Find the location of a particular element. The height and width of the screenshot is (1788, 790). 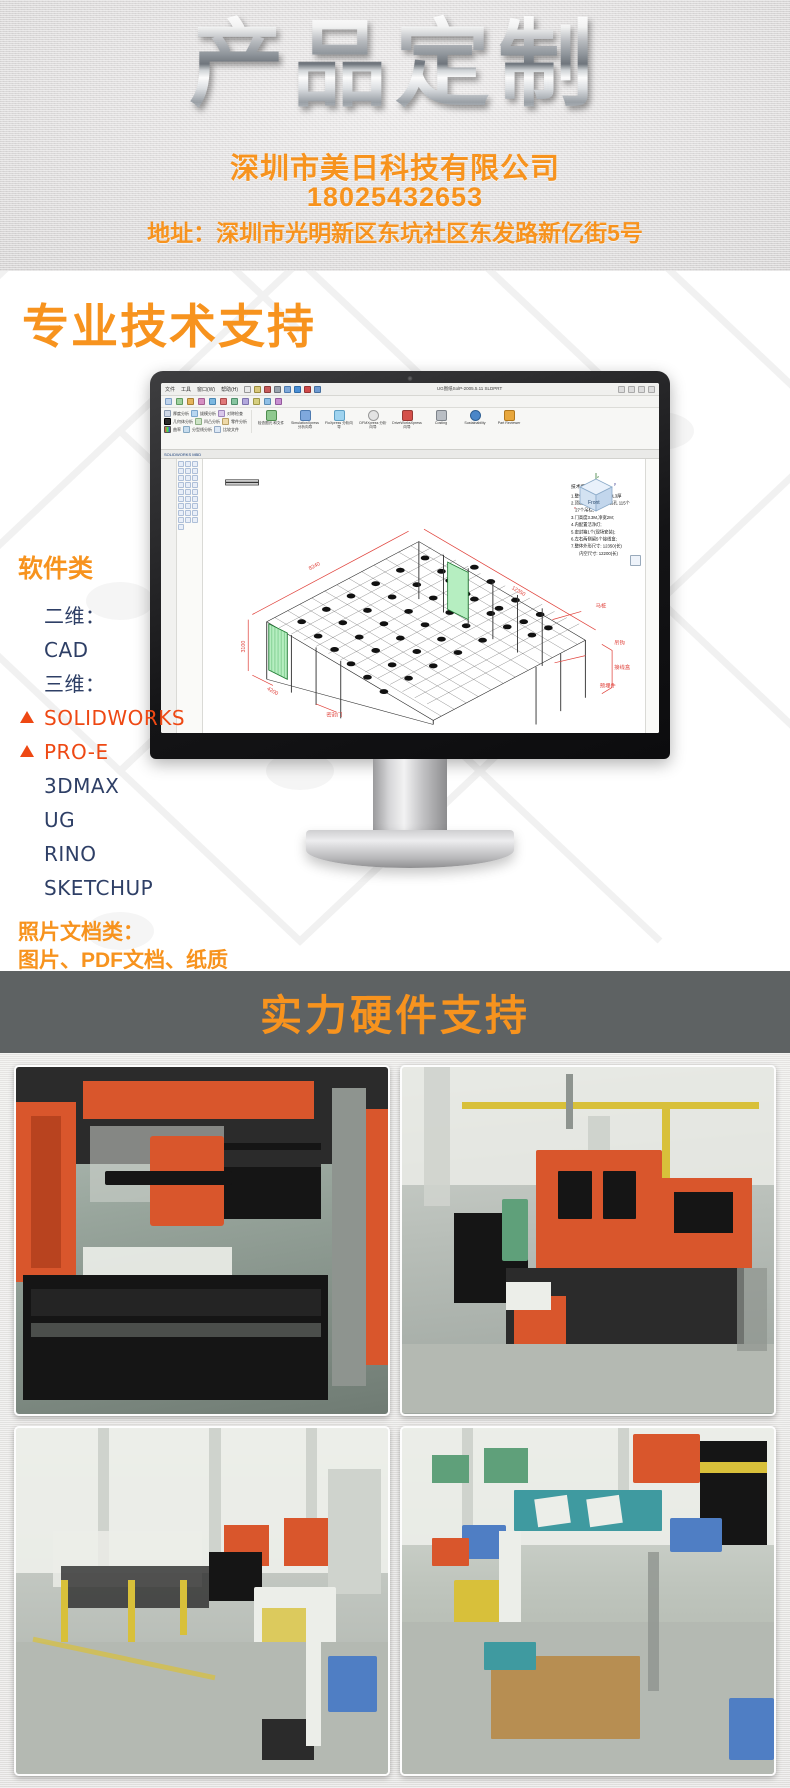

convex-analysis-icon is located at coordinates (198, 421).